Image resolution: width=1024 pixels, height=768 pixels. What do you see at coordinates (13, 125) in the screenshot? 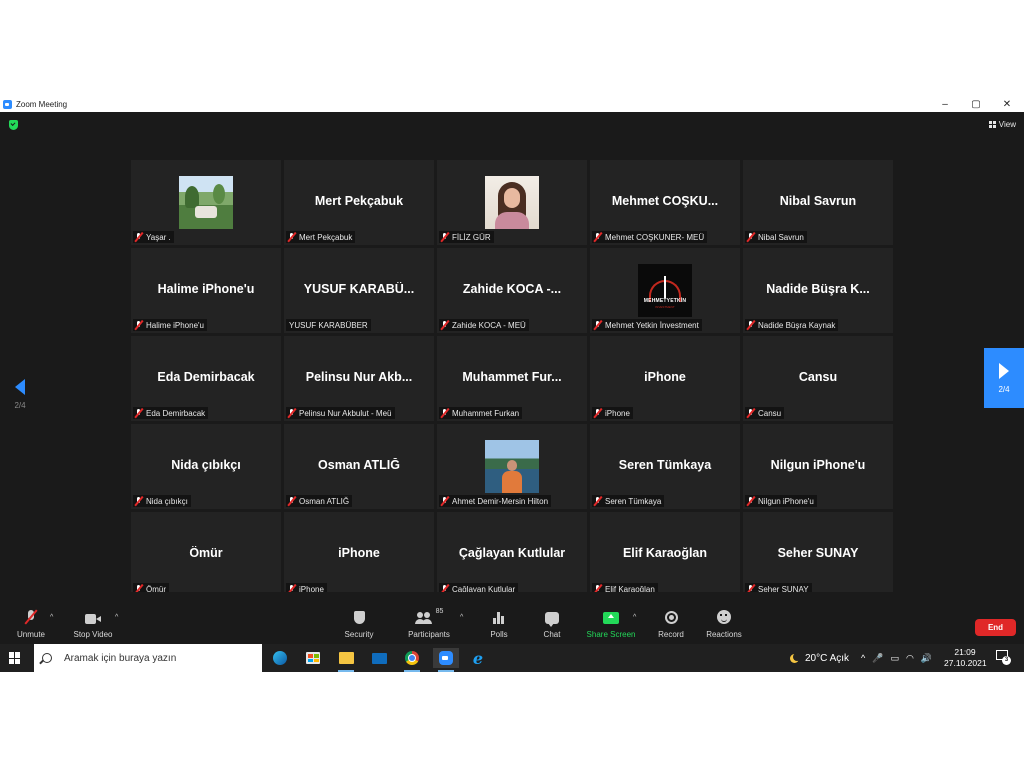
I see `encryption-shield-icon` at bounding box center [13, 125].